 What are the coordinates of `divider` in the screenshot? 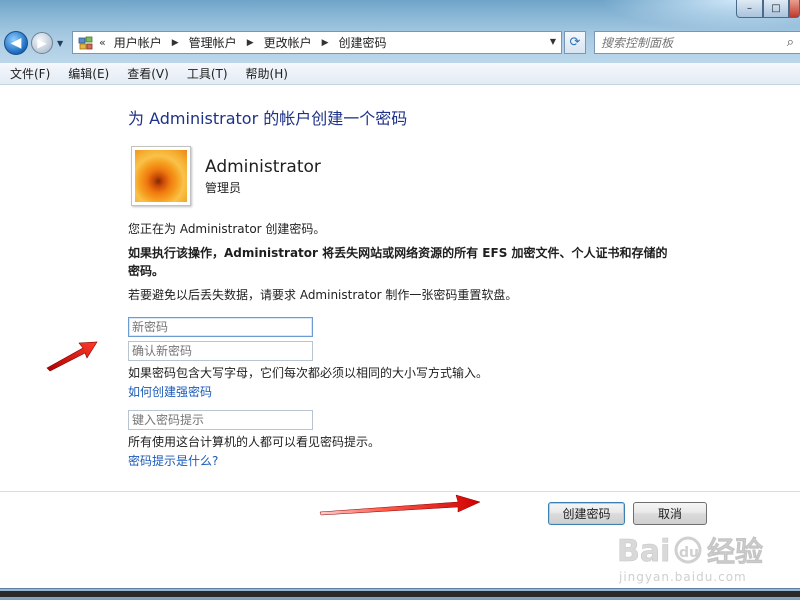 It's located at (400, 491).